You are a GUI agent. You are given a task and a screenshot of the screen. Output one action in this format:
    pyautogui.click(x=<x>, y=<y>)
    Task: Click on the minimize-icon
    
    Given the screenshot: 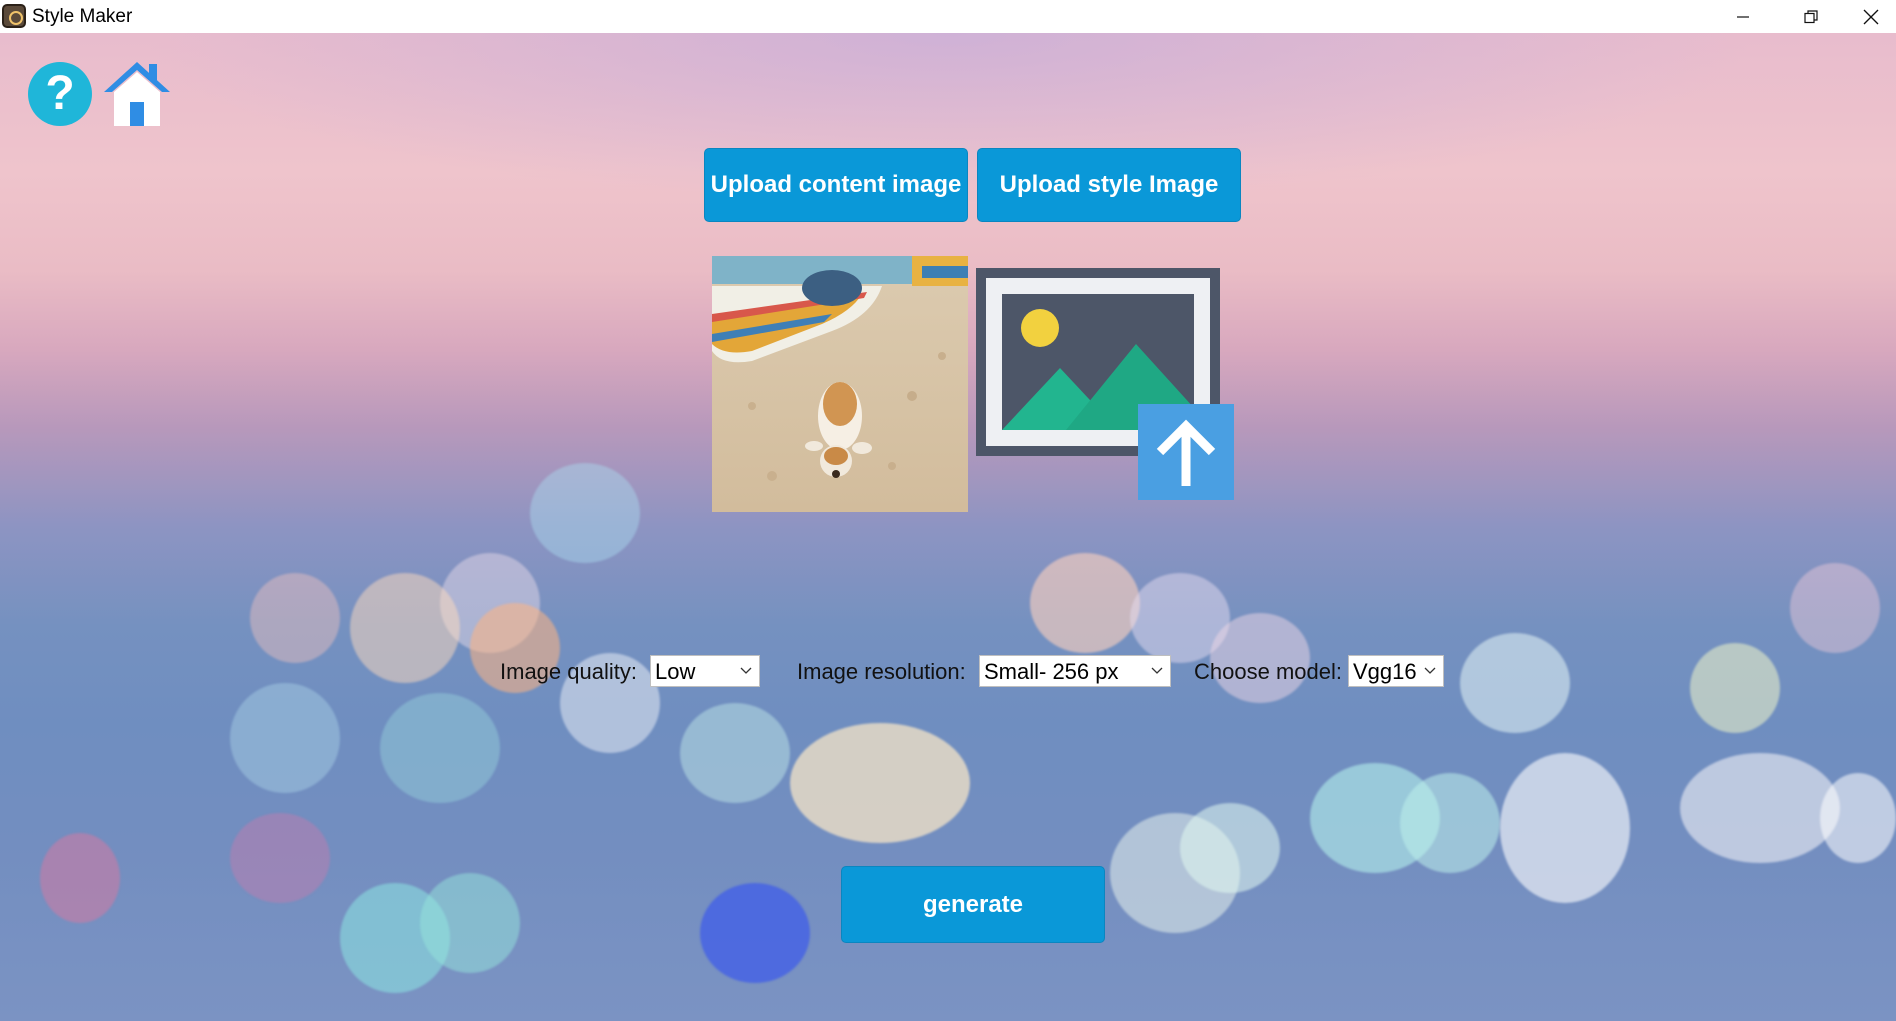 What is the action you would take?
    pyautogui.click(x=1743, y=16)
    